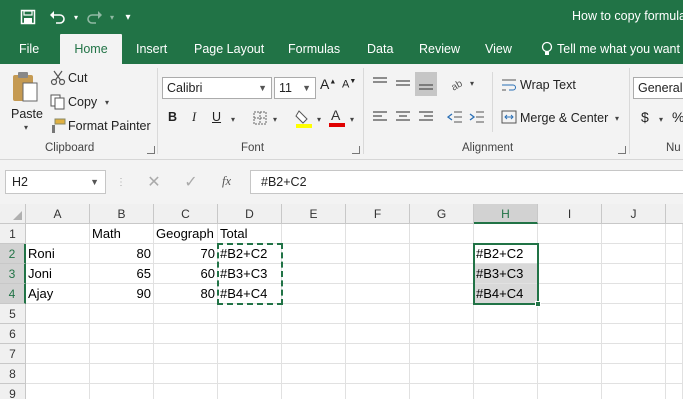 This screenshot has width=683, height=399. I want to click on redo-icon, so click(94, 17).